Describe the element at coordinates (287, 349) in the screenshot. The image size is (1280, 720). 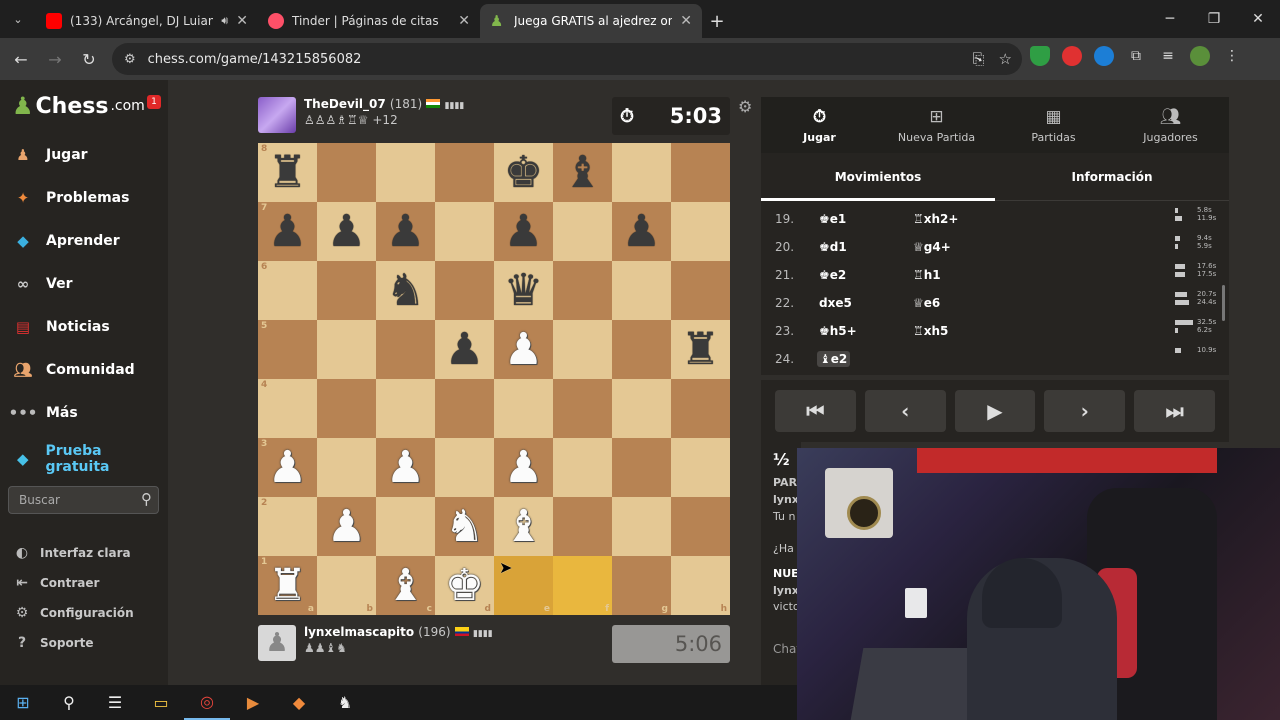
I see `square-a5: 5` at that location.